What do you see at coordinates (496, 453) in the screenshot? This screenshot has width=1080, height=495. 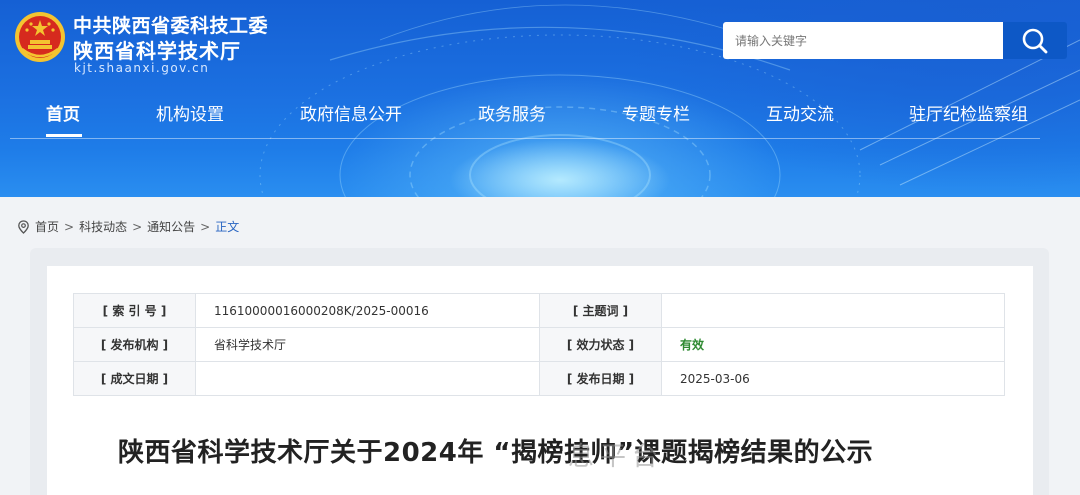 I see `article-title: 陕西省科学技术厅关于2024年 “揭榜挂帅”课题揭榜结果的公示` at bounding box center [496, 453].